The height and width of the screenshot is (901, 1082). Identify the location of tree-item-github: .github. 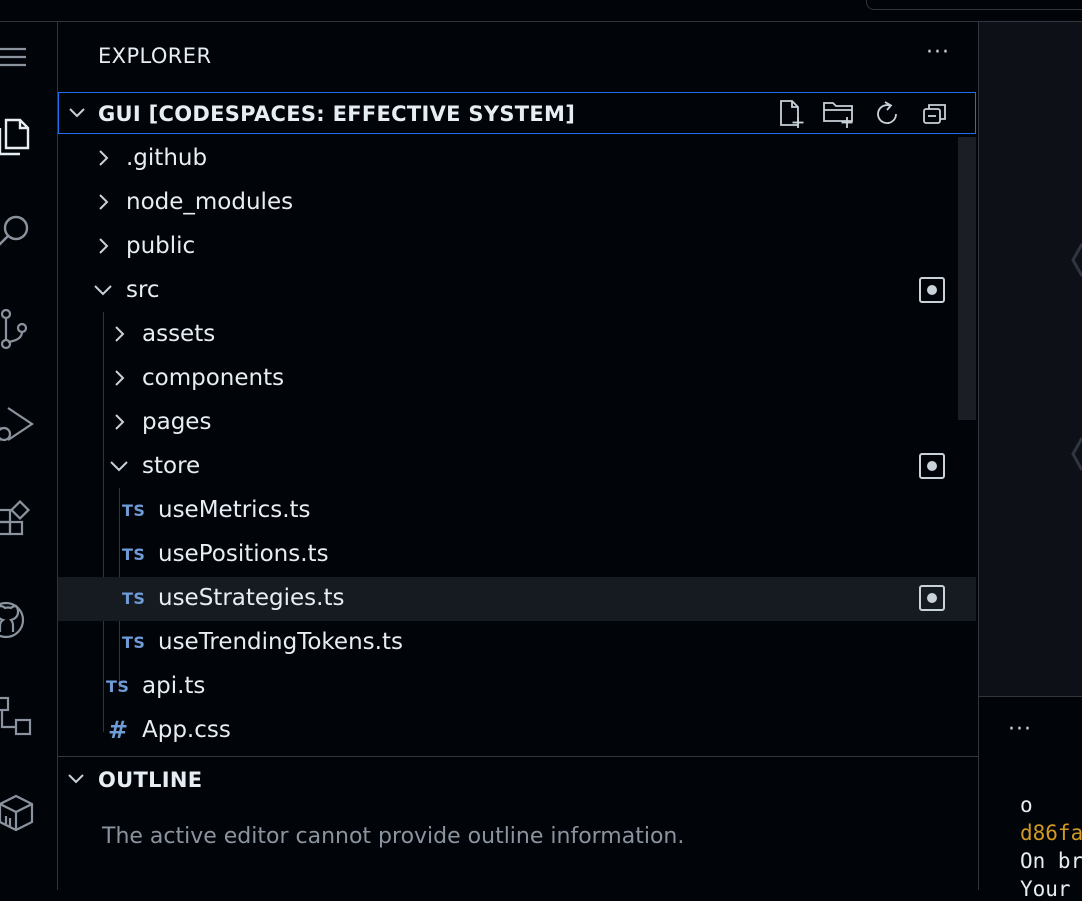
(517, 159).